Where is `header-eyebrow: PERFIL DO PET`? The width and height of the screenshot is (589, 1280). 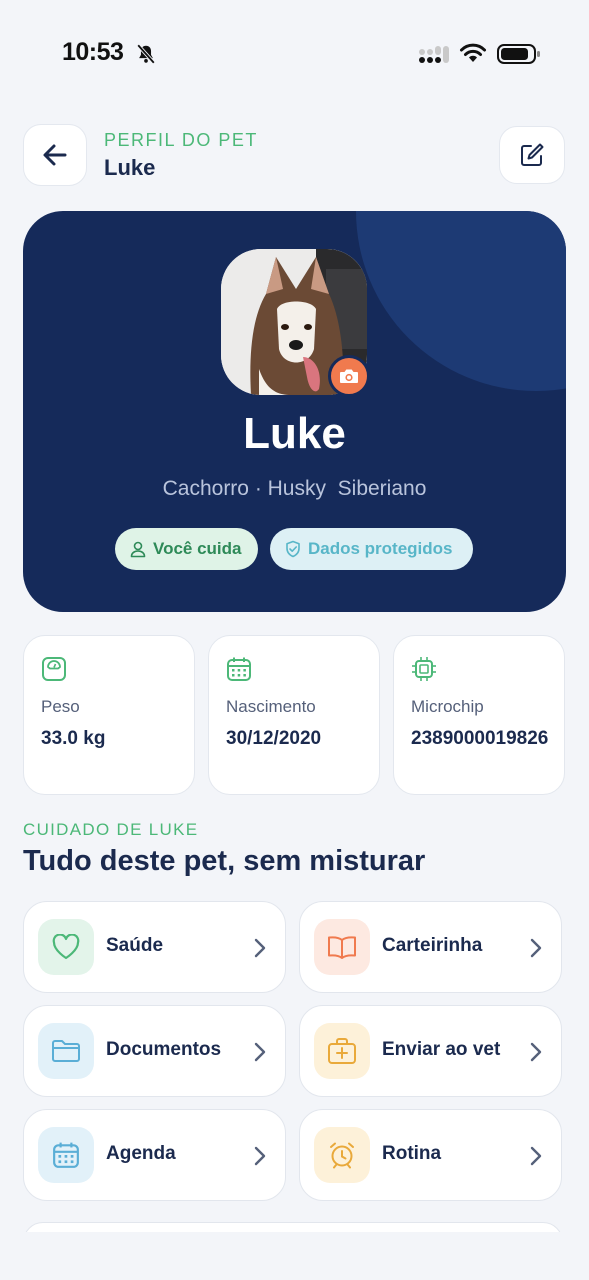
header-eyebrow: PERFIL DO PET is located at coordinates (181, 140).